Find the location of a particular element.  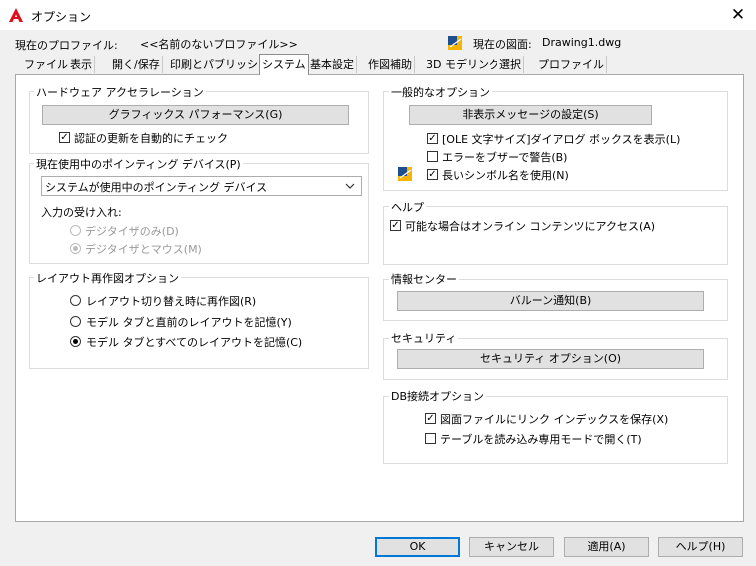

security-options-button: セキュリティ オプション(O) is located at coordinates (550, 359).